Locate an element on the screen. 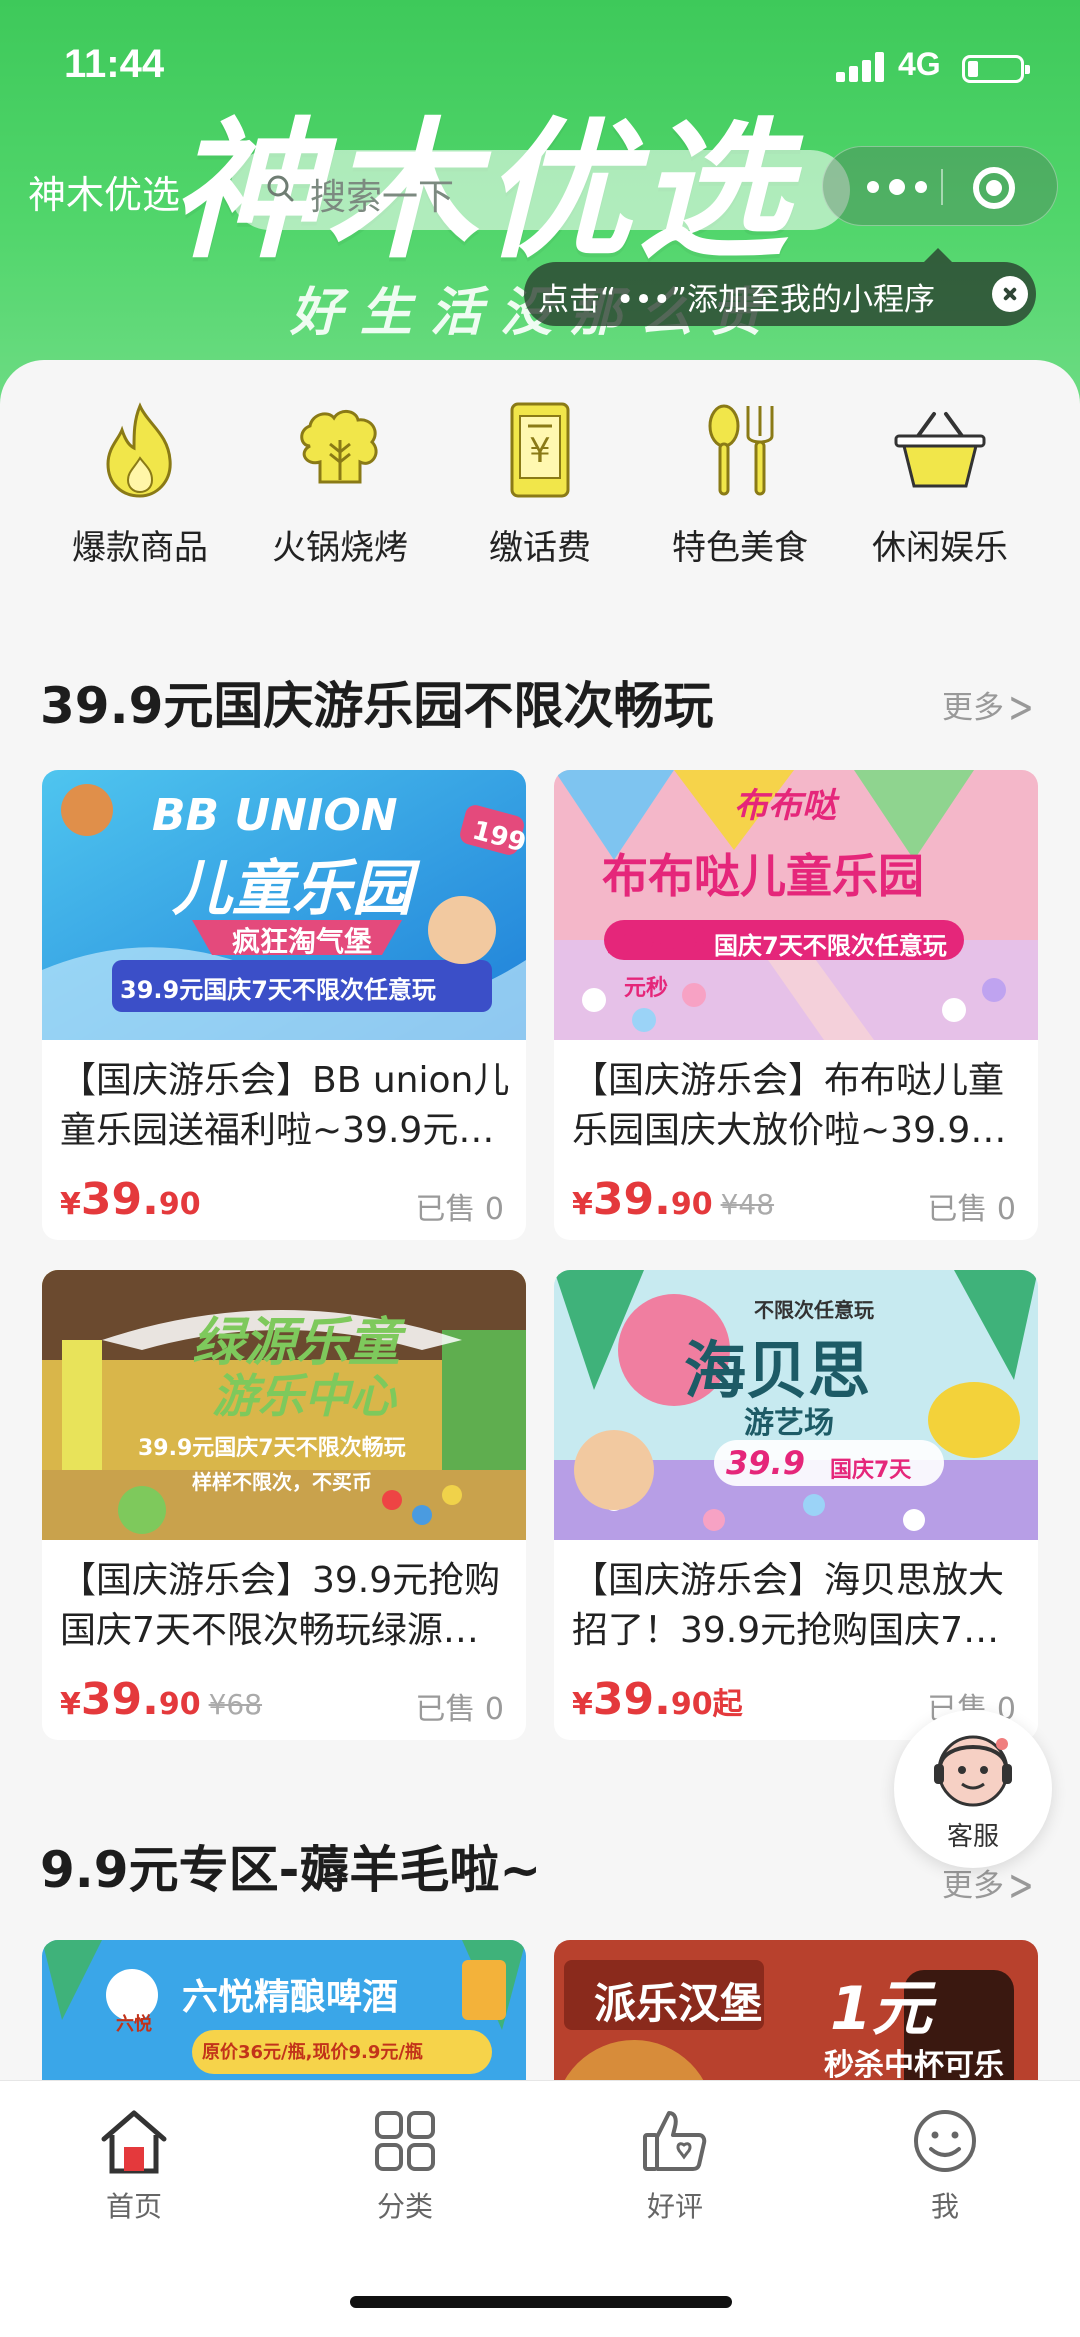 The width and height of the screenshot is (1080, 2337). miniprogram-capsule is located at coordinates (940, 186).